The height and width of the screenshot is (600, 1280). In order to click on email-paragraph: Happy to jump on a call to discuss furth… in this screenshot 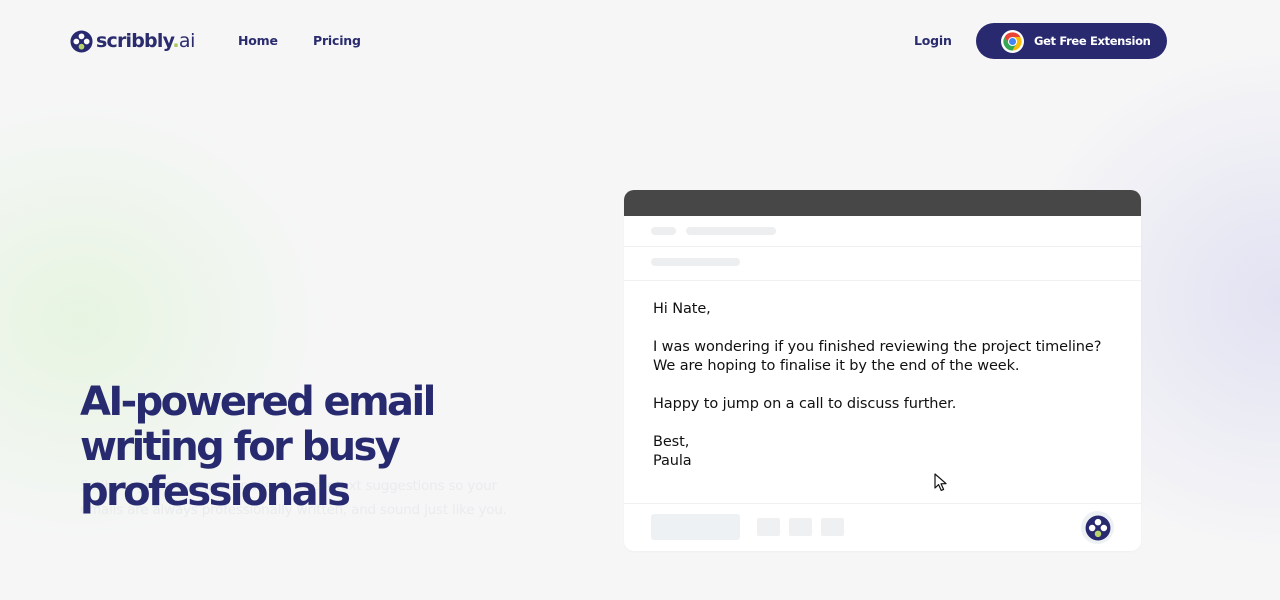, I will do `click(805, 404)`.